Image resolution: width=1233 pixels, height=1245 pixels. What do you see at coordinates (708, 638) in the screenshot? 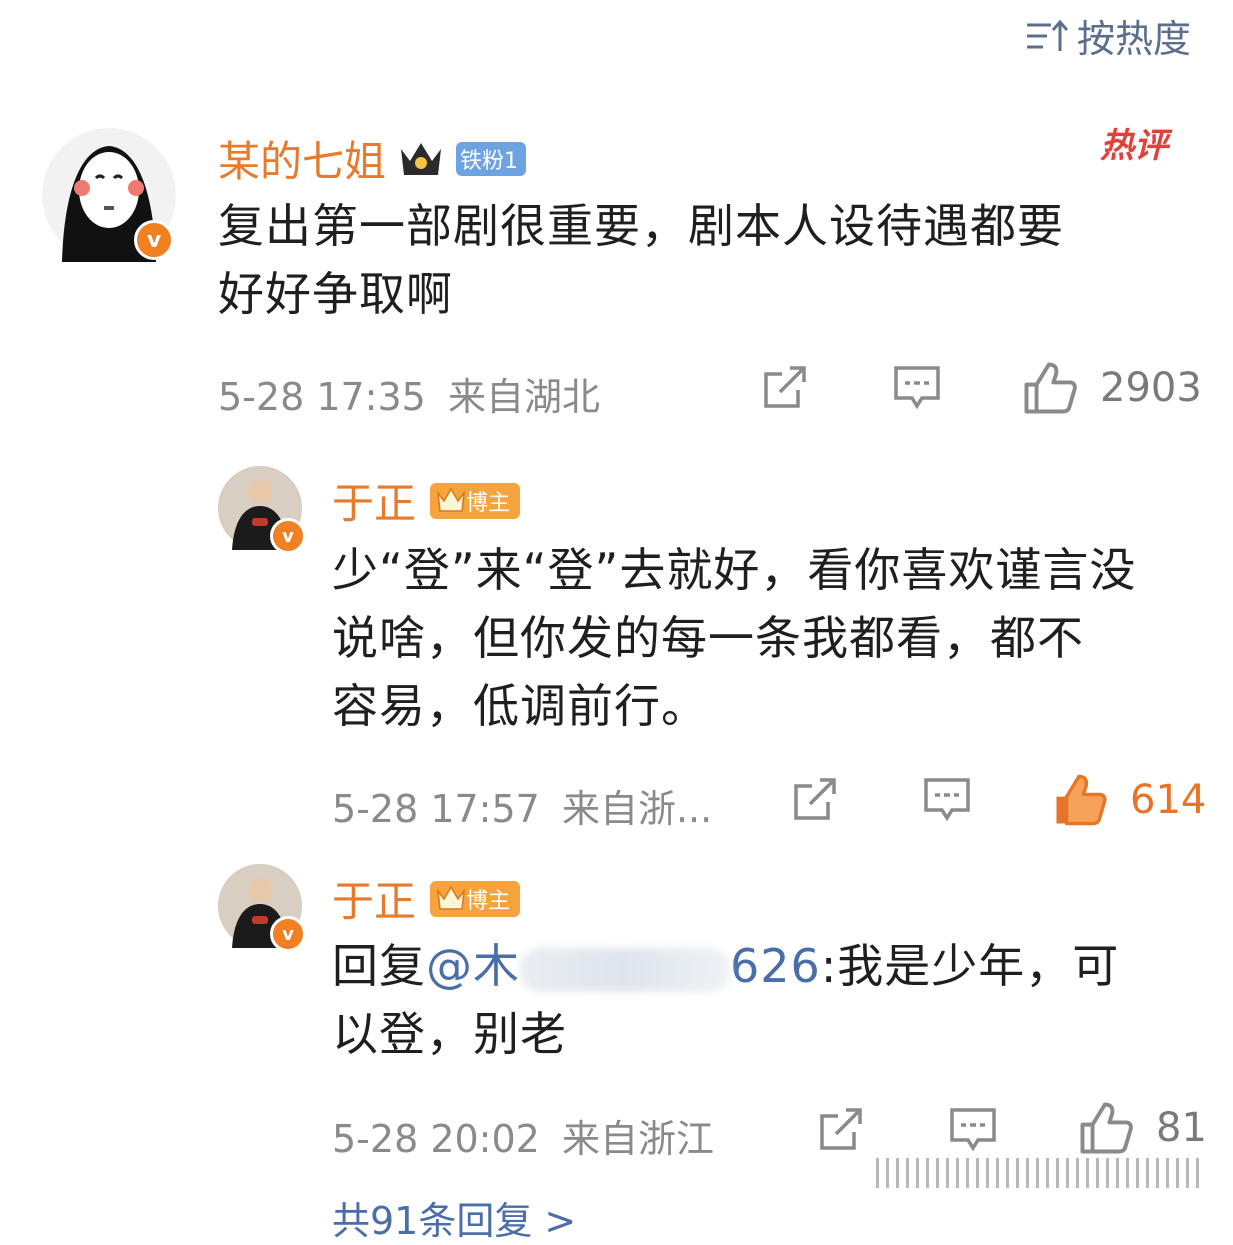
I see `reply-text-line: 说啥，但你发的每一条我都看，都不` at bounding box center [708, 638].